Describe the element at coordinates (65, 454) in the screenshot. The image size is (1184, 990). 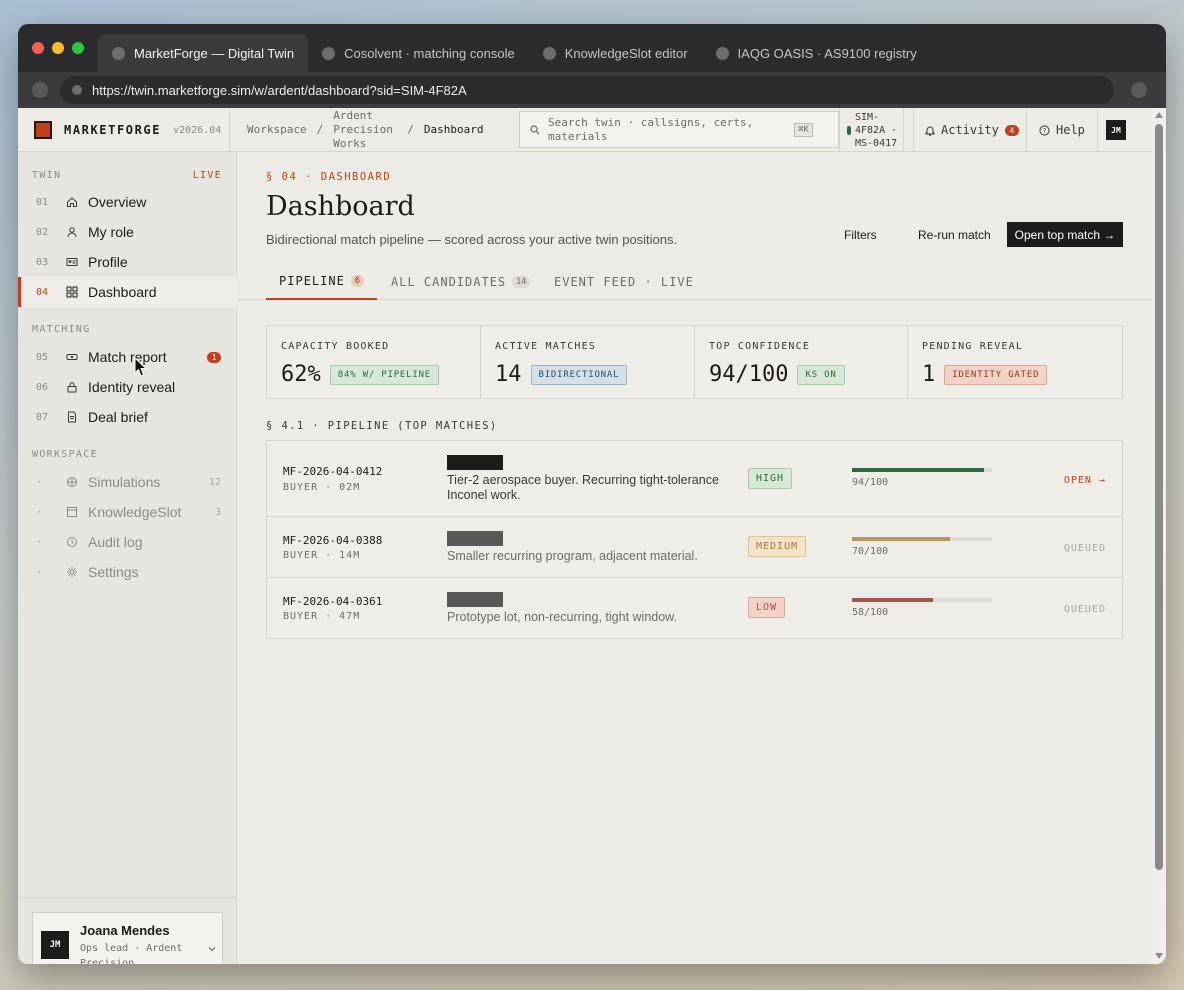
I see `sidebar-section-workspace: WORKSPACE` at that location.